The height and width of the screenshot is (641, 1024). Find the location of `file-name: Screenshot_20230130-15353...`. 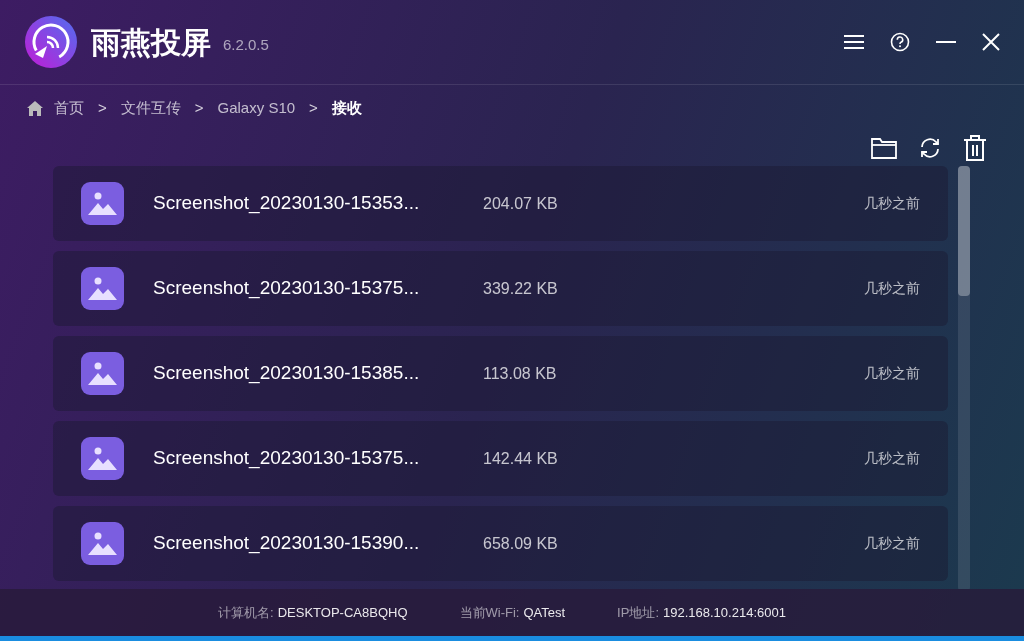

file-name: Screenshot_20230130-15353... is located at coordinates (287, 203).